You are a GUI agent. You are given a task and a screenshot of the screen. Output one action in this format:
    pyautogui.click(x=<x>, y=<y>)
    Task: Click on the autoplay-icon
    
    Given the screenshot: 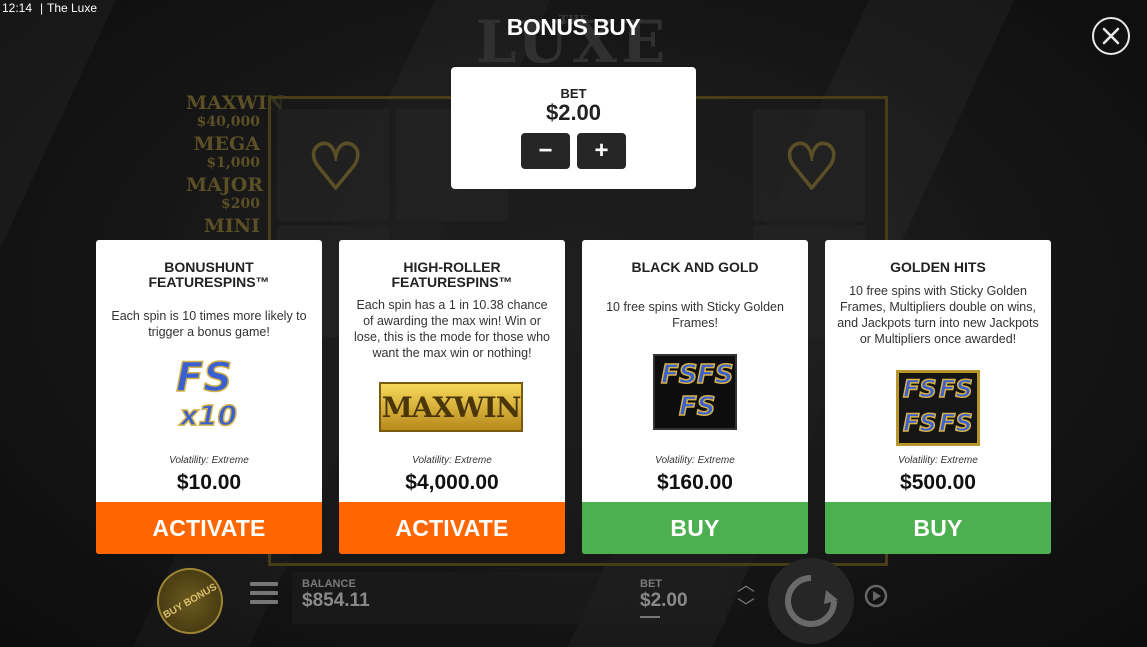 What is the action you would take?
    pyautogui.click(x=876, y=596)
    